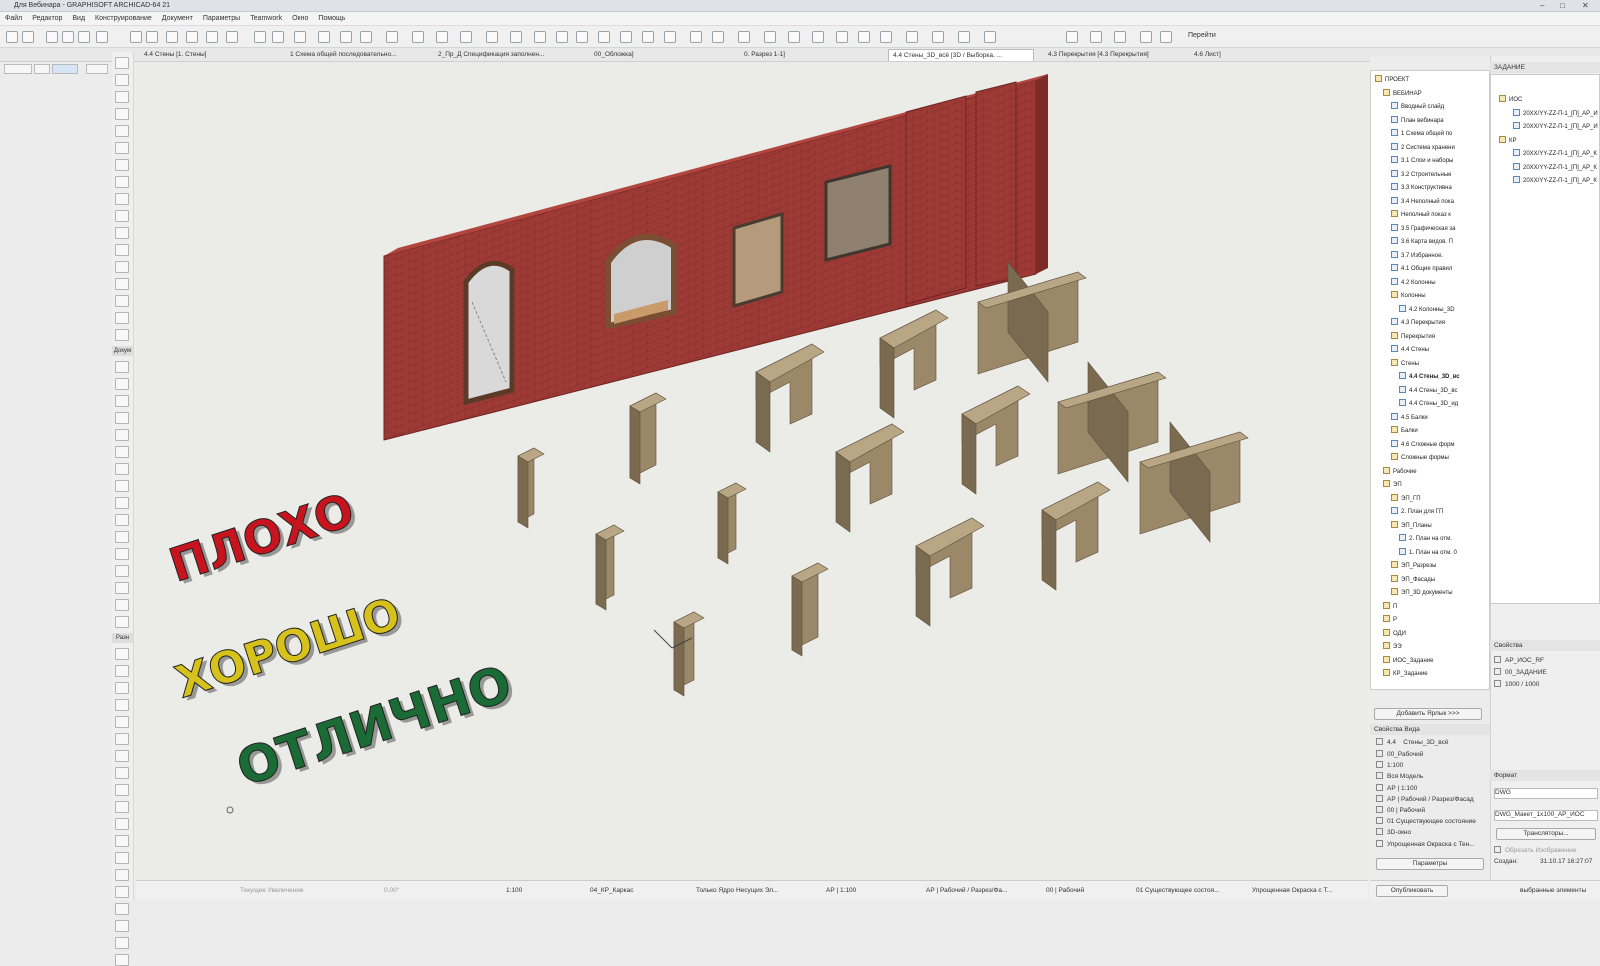 This screenshot has height=966, width=1600. What do you see at coordinates (1546, 685) in the screenshot?
I see `publisher-property-row: 1000 / 1000` at bounding box center [1546, 685].